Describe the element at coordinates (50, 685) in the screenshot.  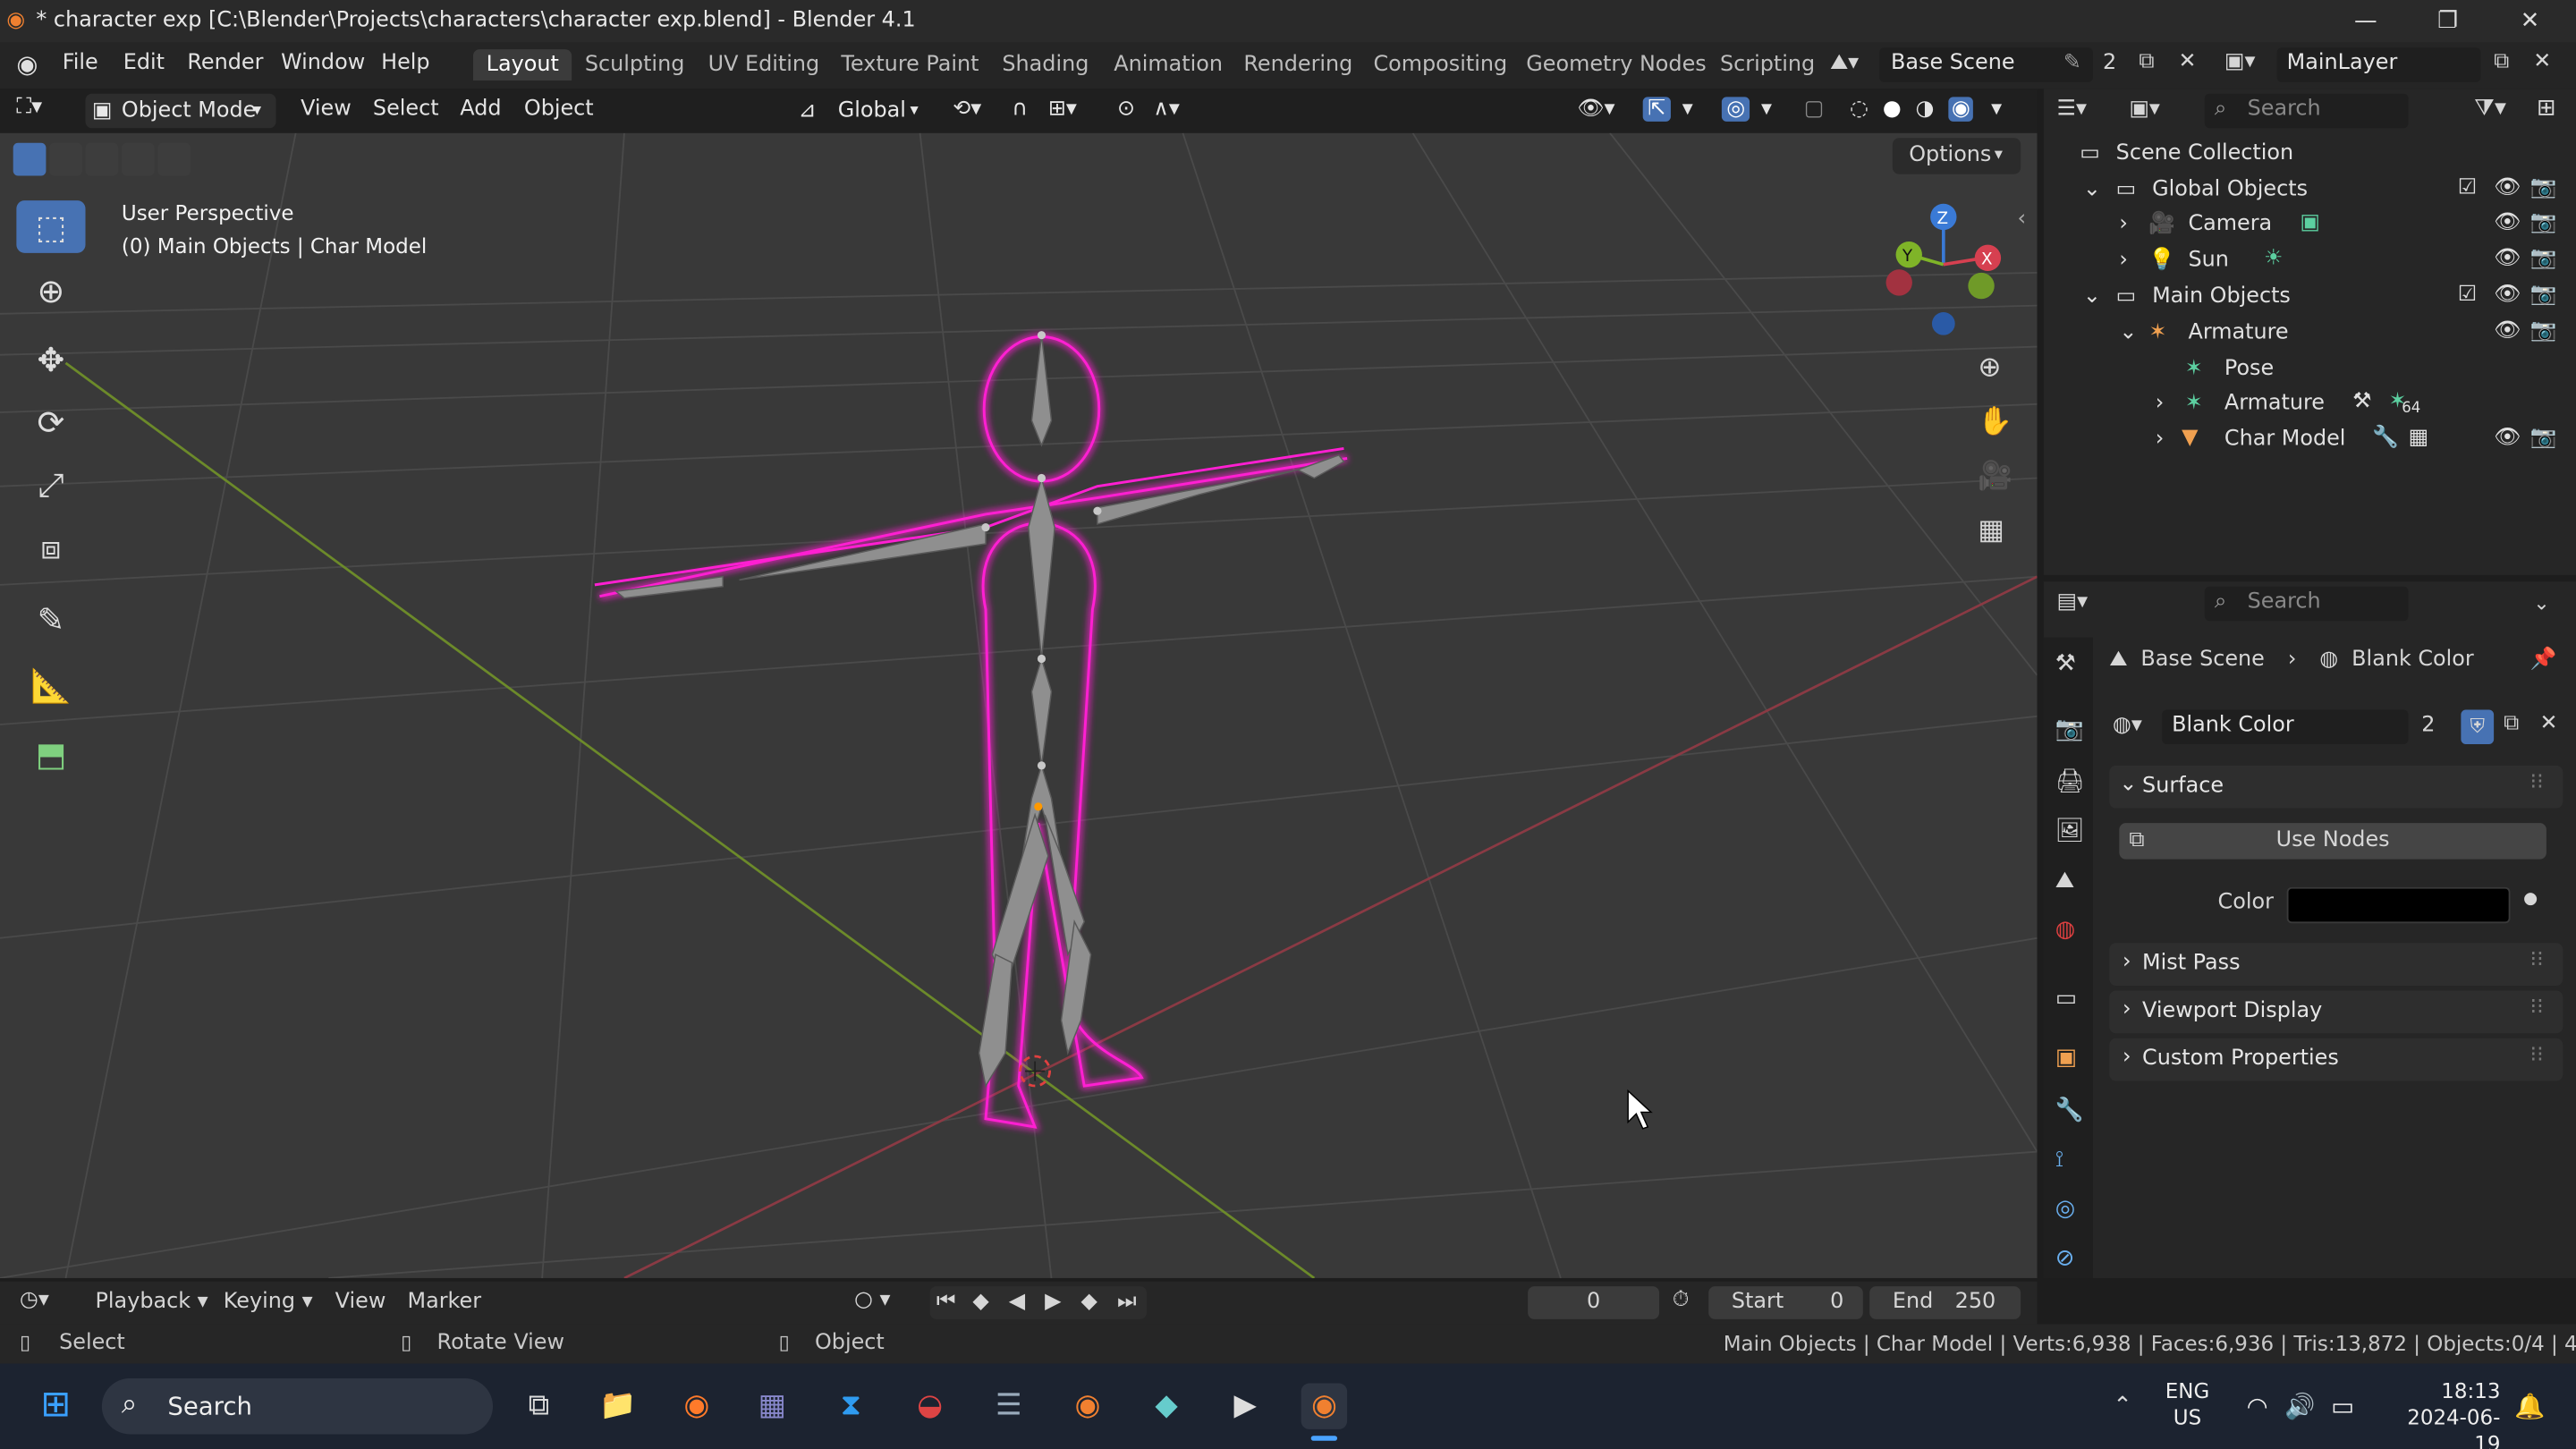
I see `measure-tool-icon: 📐` at that location.